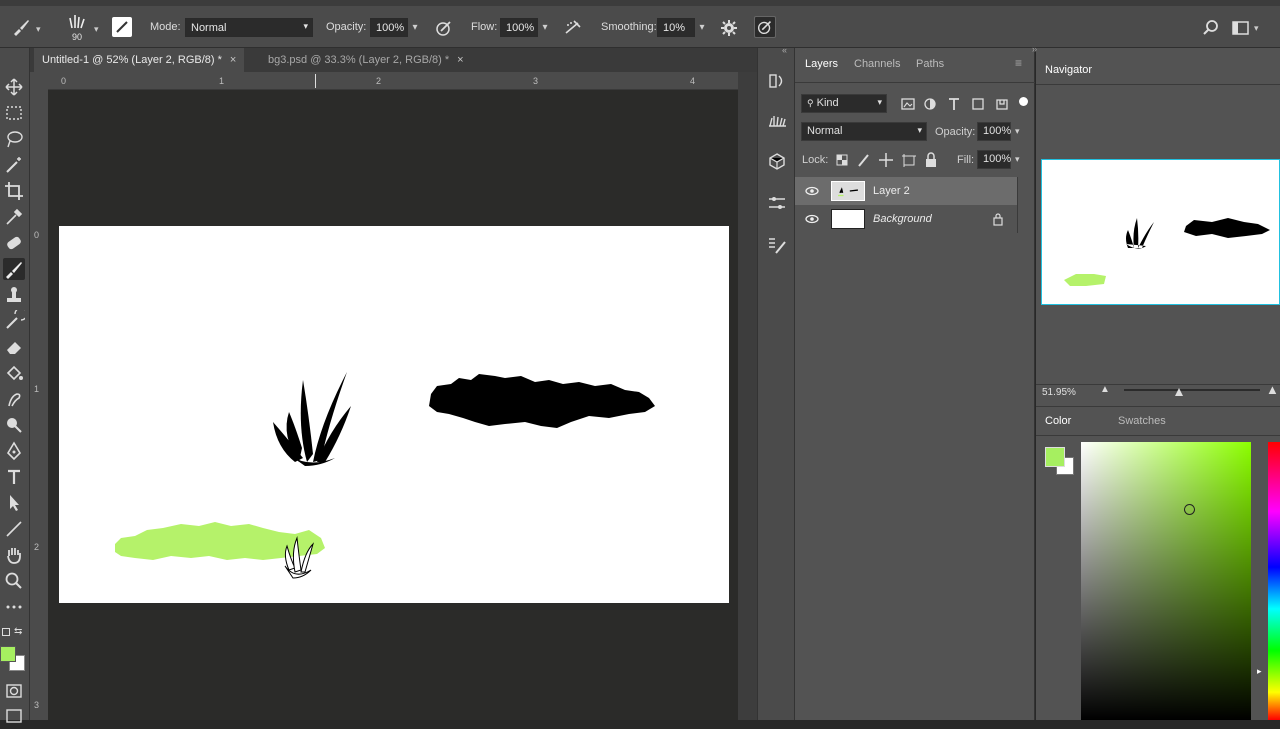 The height and width of the screenshot is (729, 1280). Describe the element at coordinates (14, 191) in the screenshot. I see `crop-tool-icon` at that location.